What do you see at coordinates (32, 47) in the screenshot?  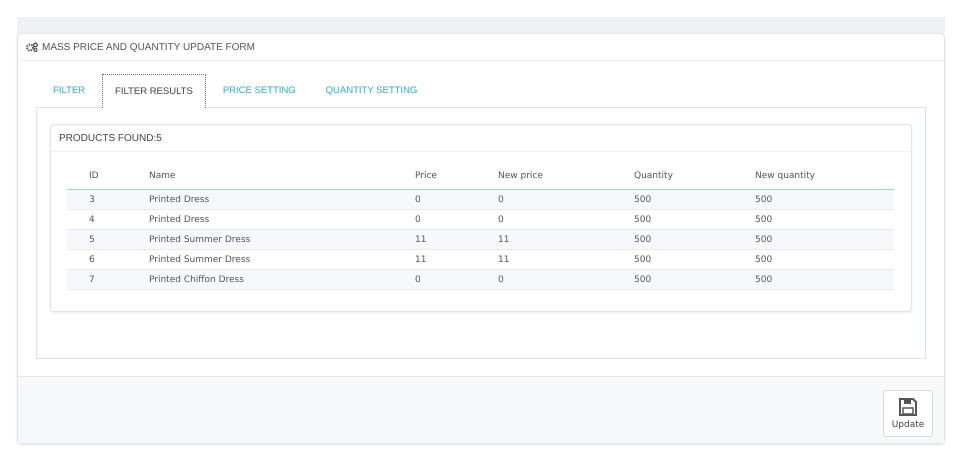 I see `gears-icon` at bounding box center [32, 47].